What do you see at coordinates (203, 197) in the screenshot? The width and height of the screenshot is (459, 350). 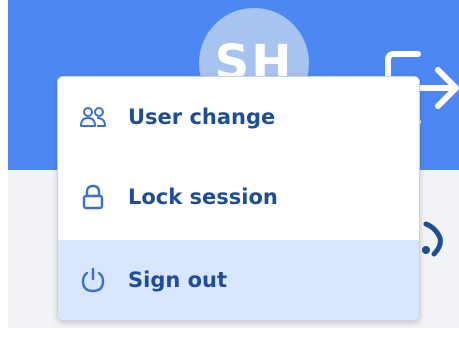 I see `menu-item-label: Lock session` at bounding box center [203, 197].